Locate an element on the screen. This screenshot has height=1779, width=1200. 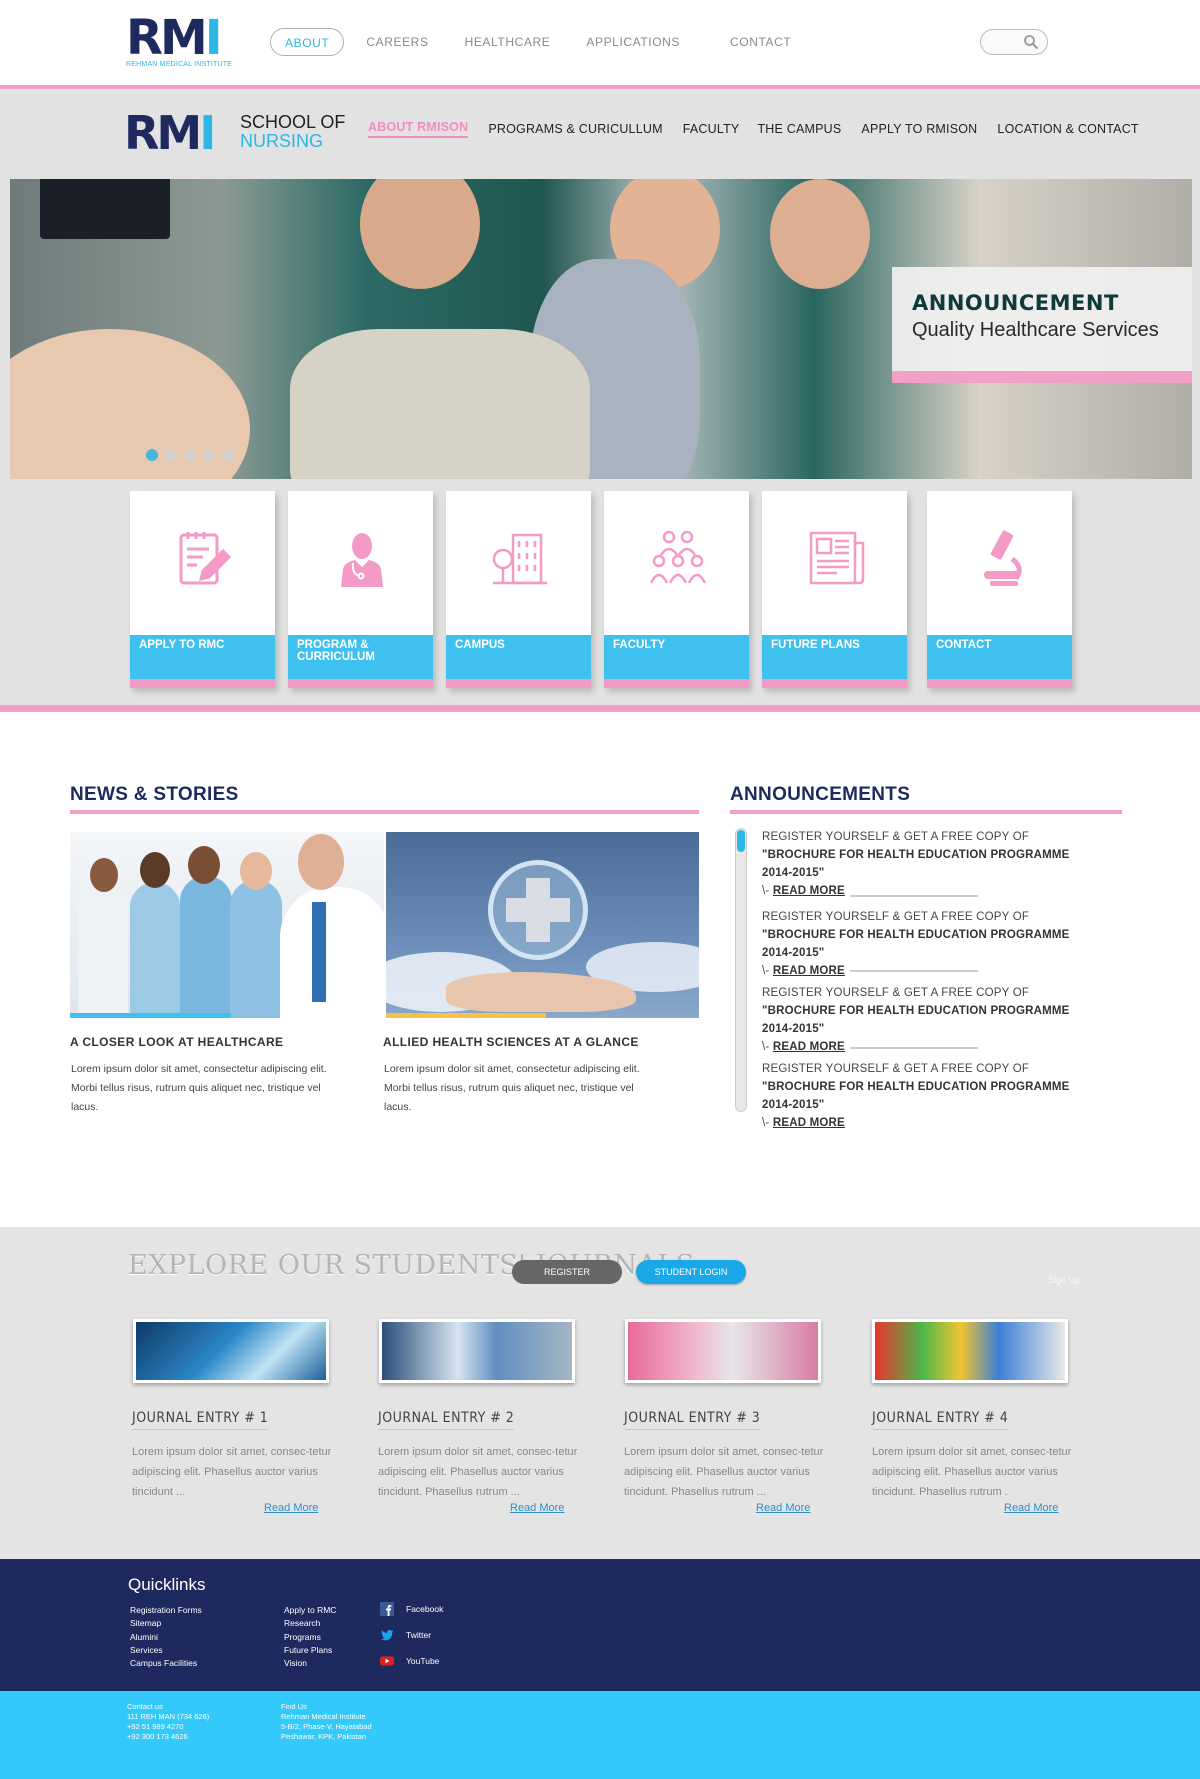
announcements-title: ANNOUNCEMENTS is located at coordinates (820, 794).